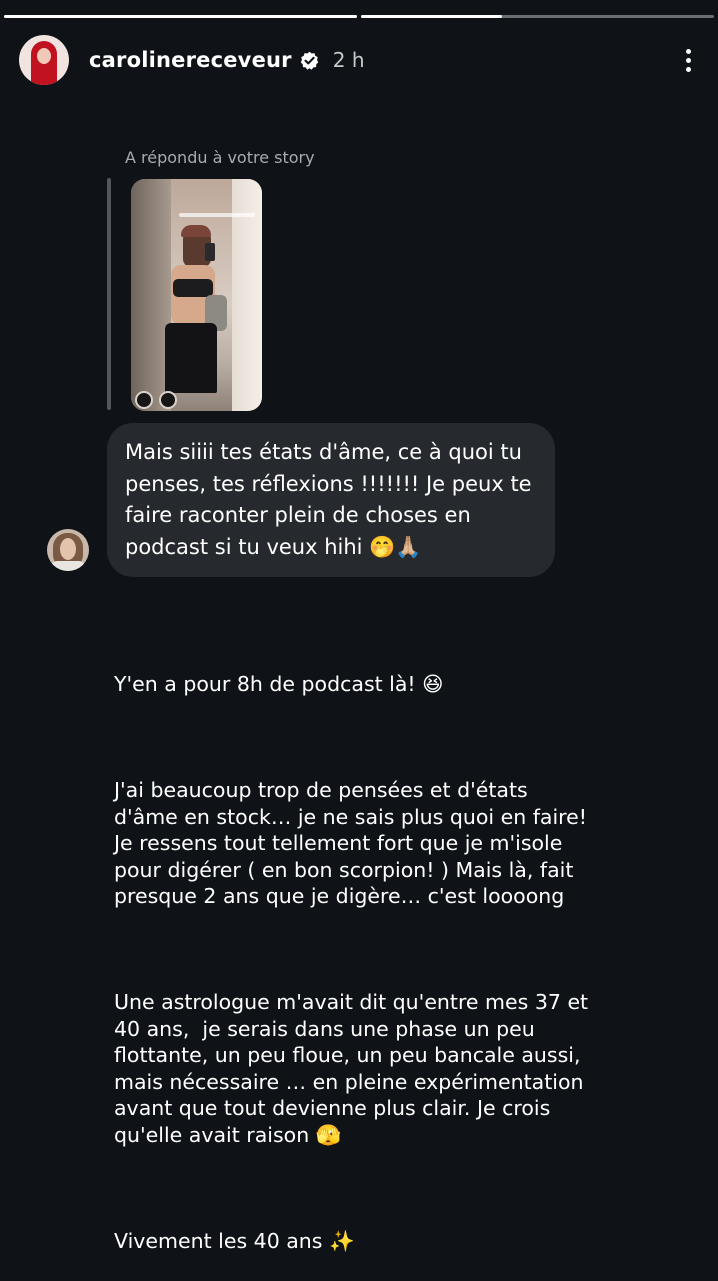 The height and width of the screenshot is (1281, 718). Describe the element at coordinates (109, 294) in the screenshot. I see `reply-quote-bar` at that location.